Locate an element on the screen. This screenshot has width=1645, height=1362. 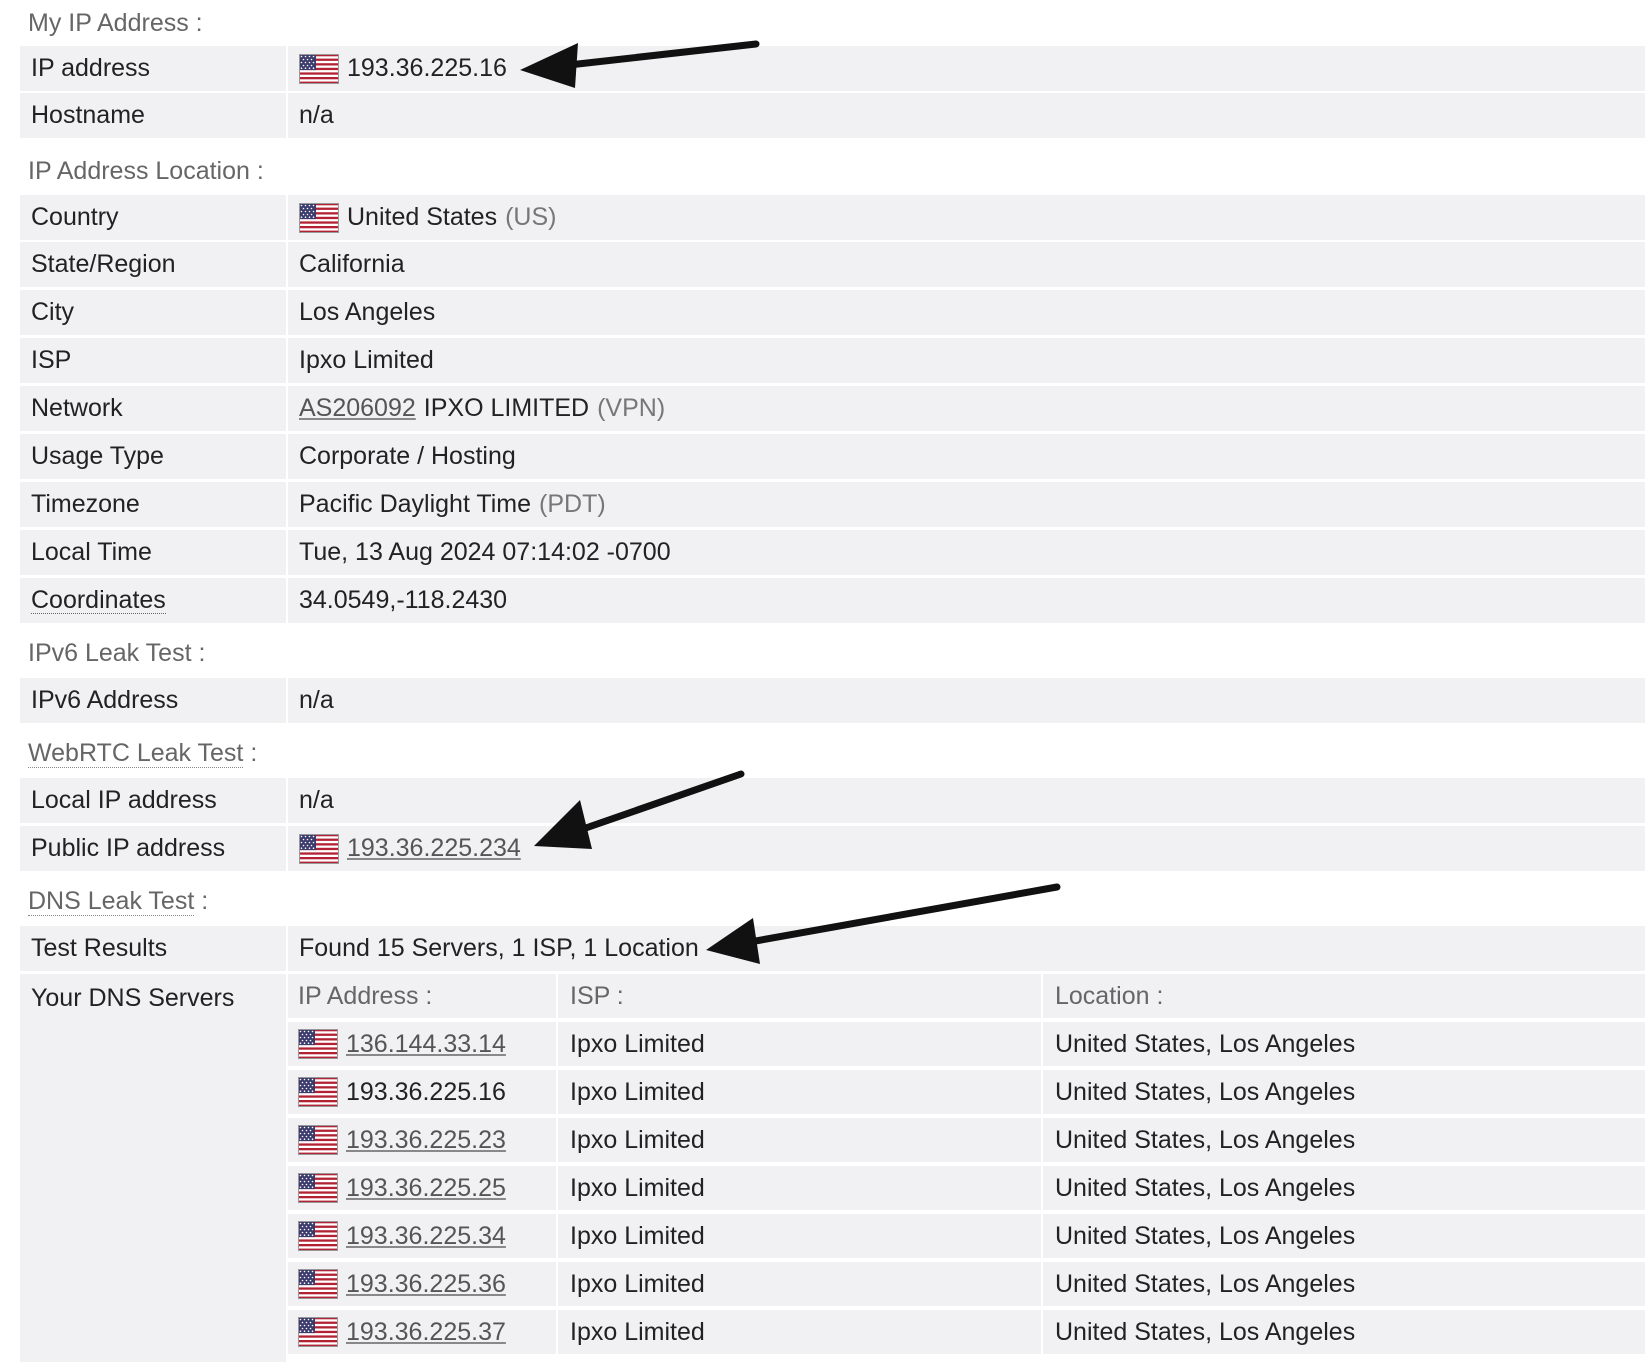
row-coordinates: Coordinates 34.0549,-118.2430 is located at coordinates (832, 600).